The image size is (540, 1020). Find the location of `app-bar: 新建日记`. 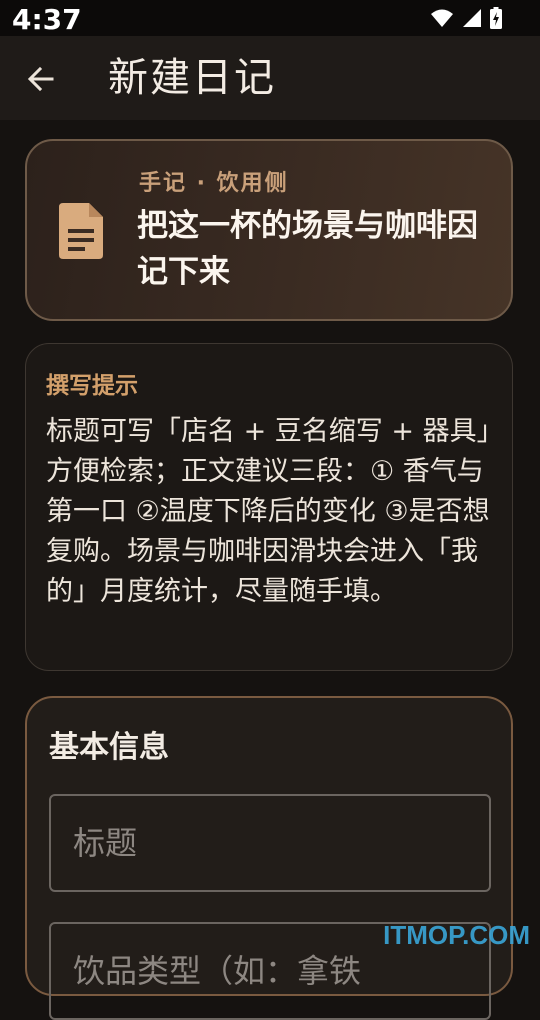

app-bar: 新建日记 is located at coordinates (270, 78).